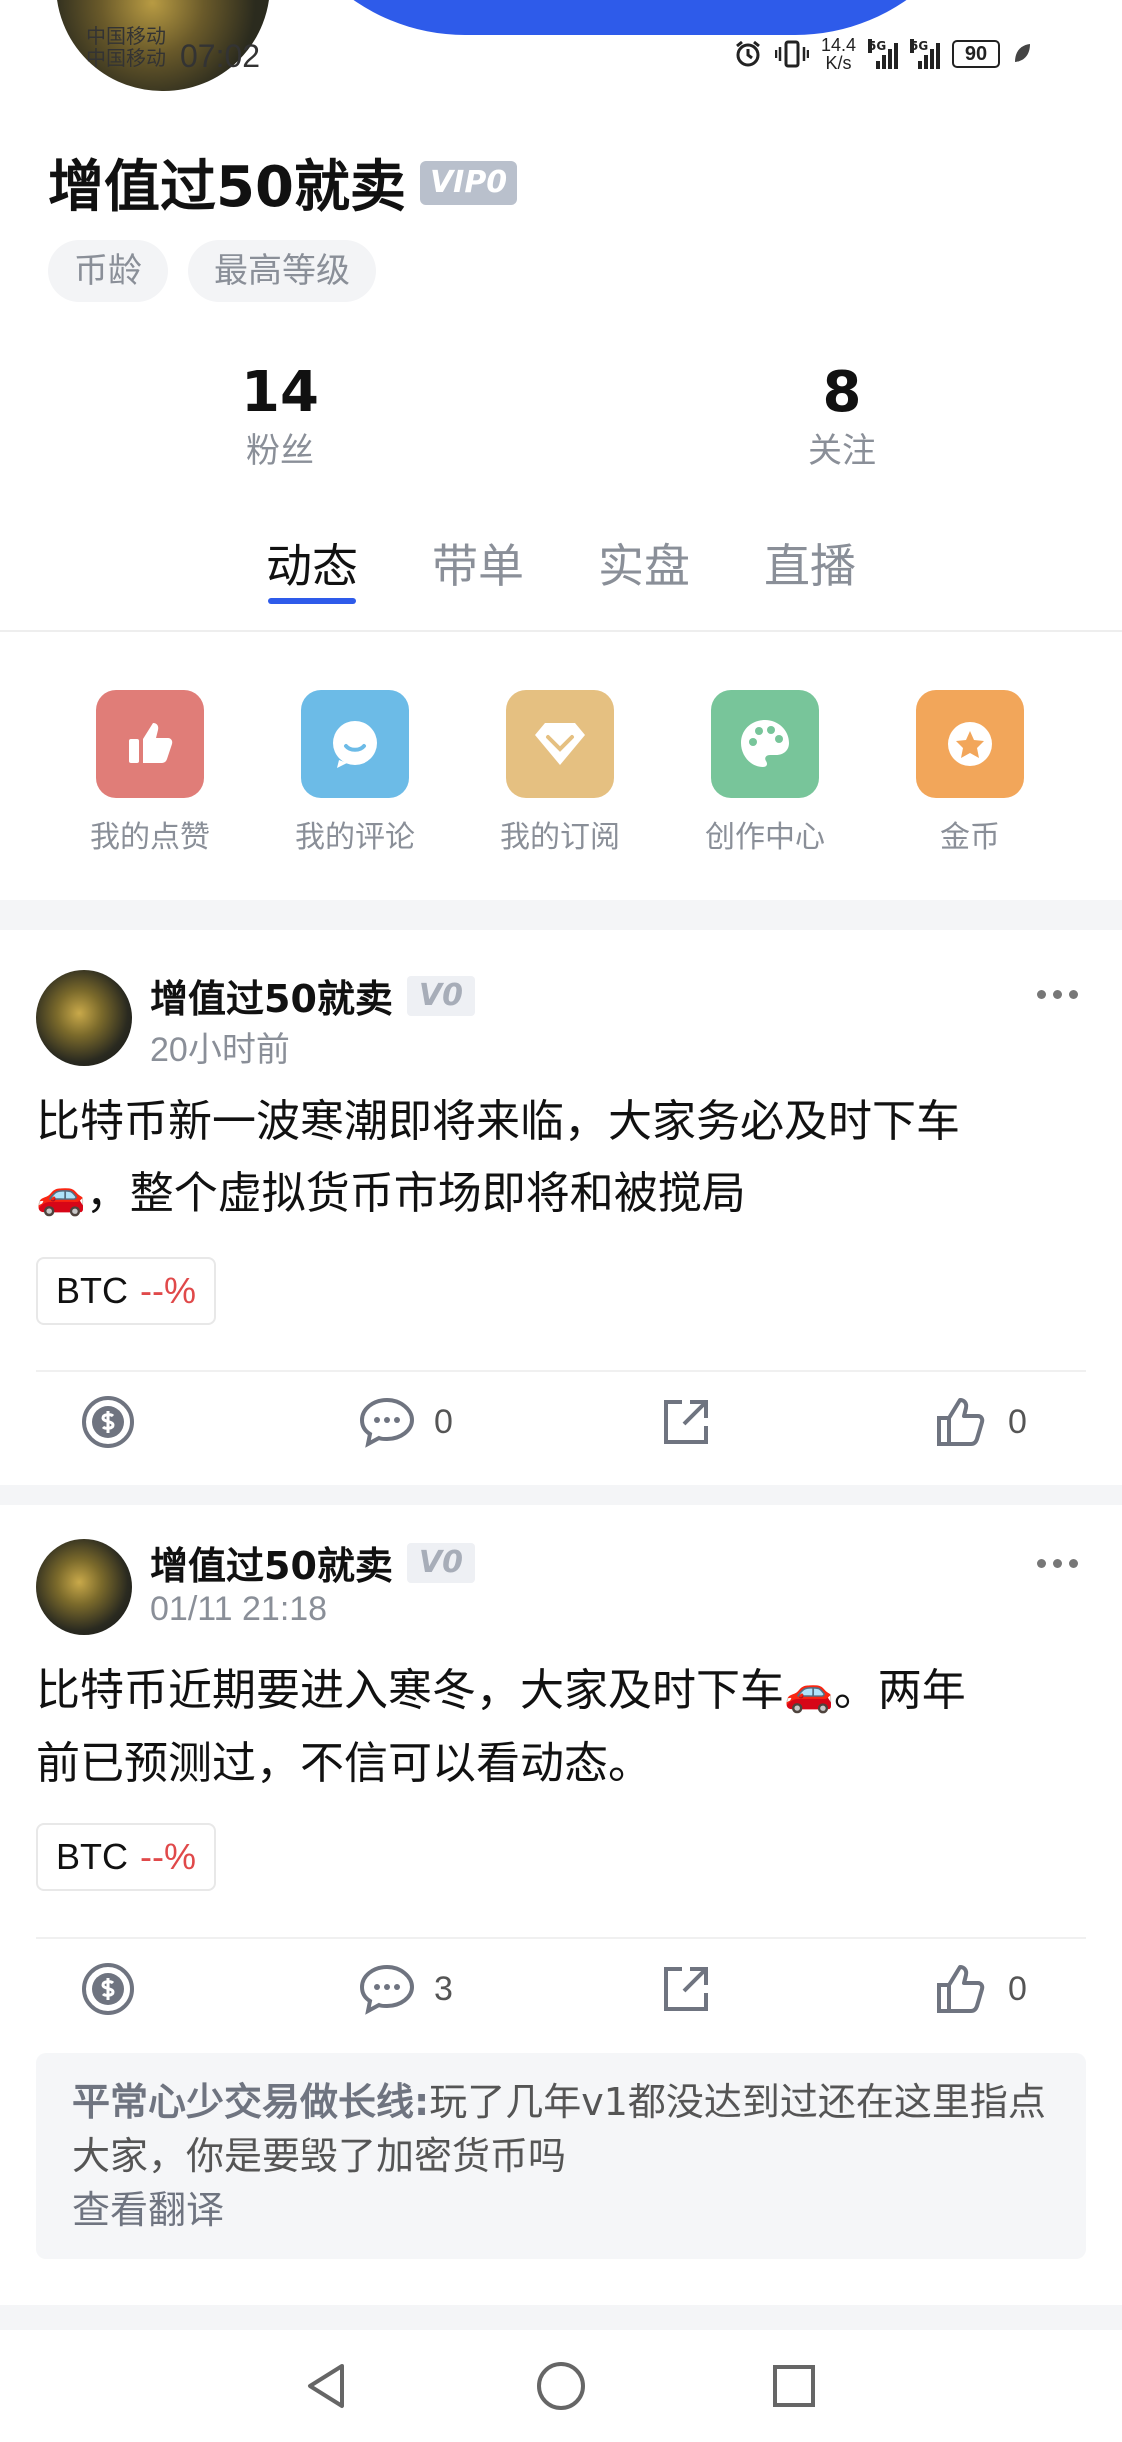 Image resolution: width=1122 pixels, height=2442 pixels. Describe the element at coordinates (250, 2102) in the screenshot. I see `comment-author: 平常心少交易做长线:` at that location.